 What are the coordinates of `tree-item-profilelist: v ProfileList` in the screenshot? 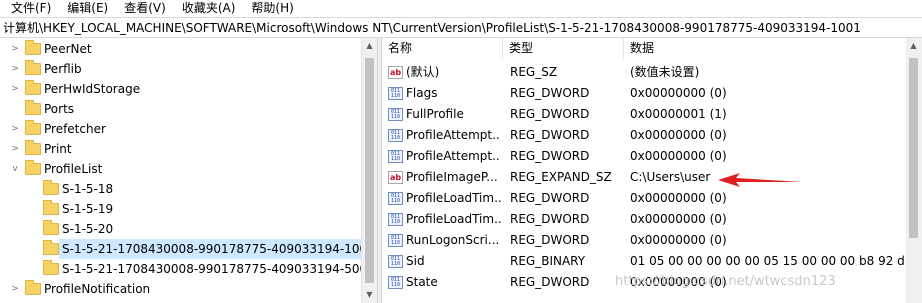 It's located at (180, 169).